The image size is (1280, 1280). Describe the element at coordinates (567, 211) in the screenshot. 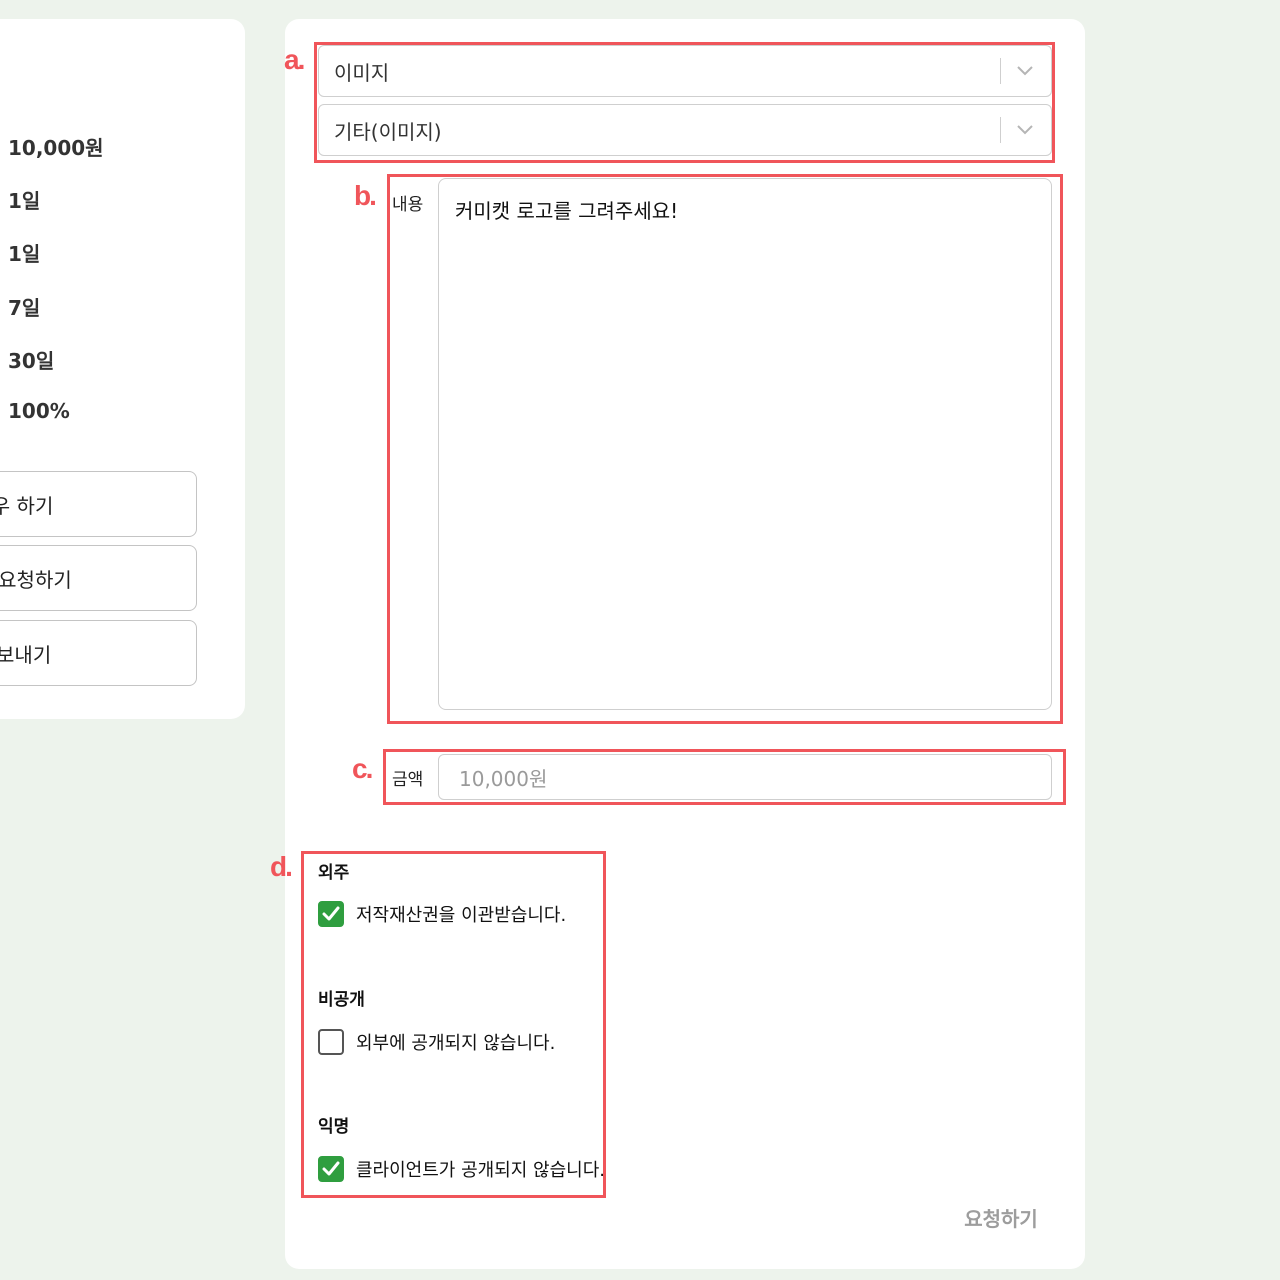

I see `content-textarea-value: 커미캣 로고를 그려주세요!` at that location.